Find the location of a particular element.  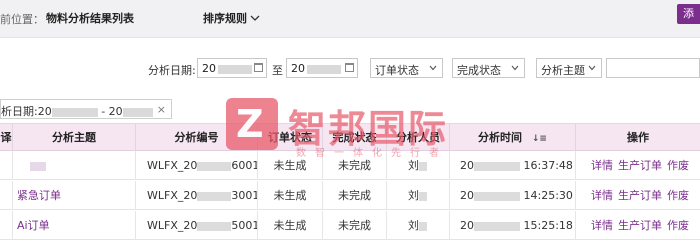

sort-rules-button: 排序规则 is located at coordinates (231, 18).